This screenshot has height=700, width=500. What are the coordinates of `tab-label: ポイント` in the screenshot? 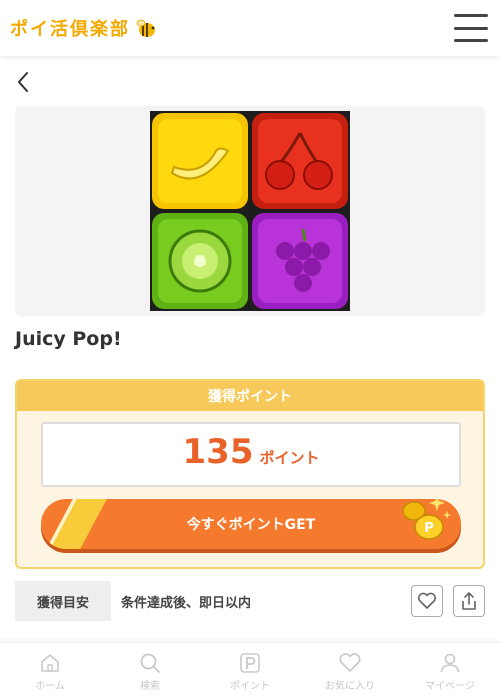 It's located at (250, 686).